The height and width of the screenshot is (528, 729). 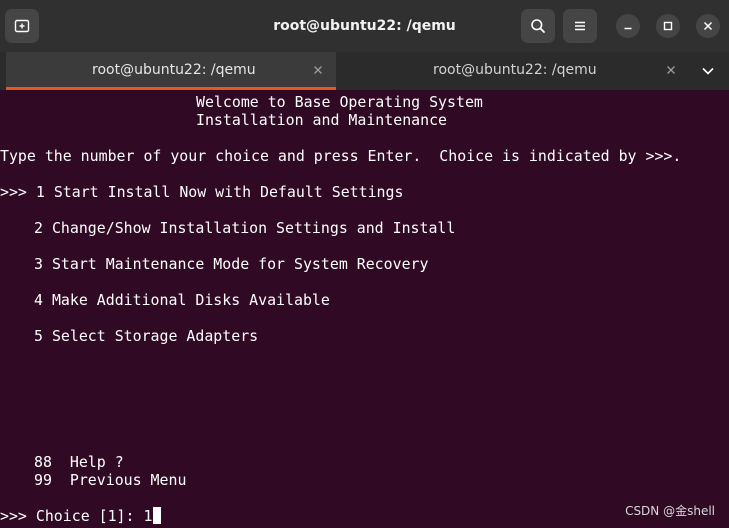 I want to click on maximize-icon, so click(x=668, y=26).